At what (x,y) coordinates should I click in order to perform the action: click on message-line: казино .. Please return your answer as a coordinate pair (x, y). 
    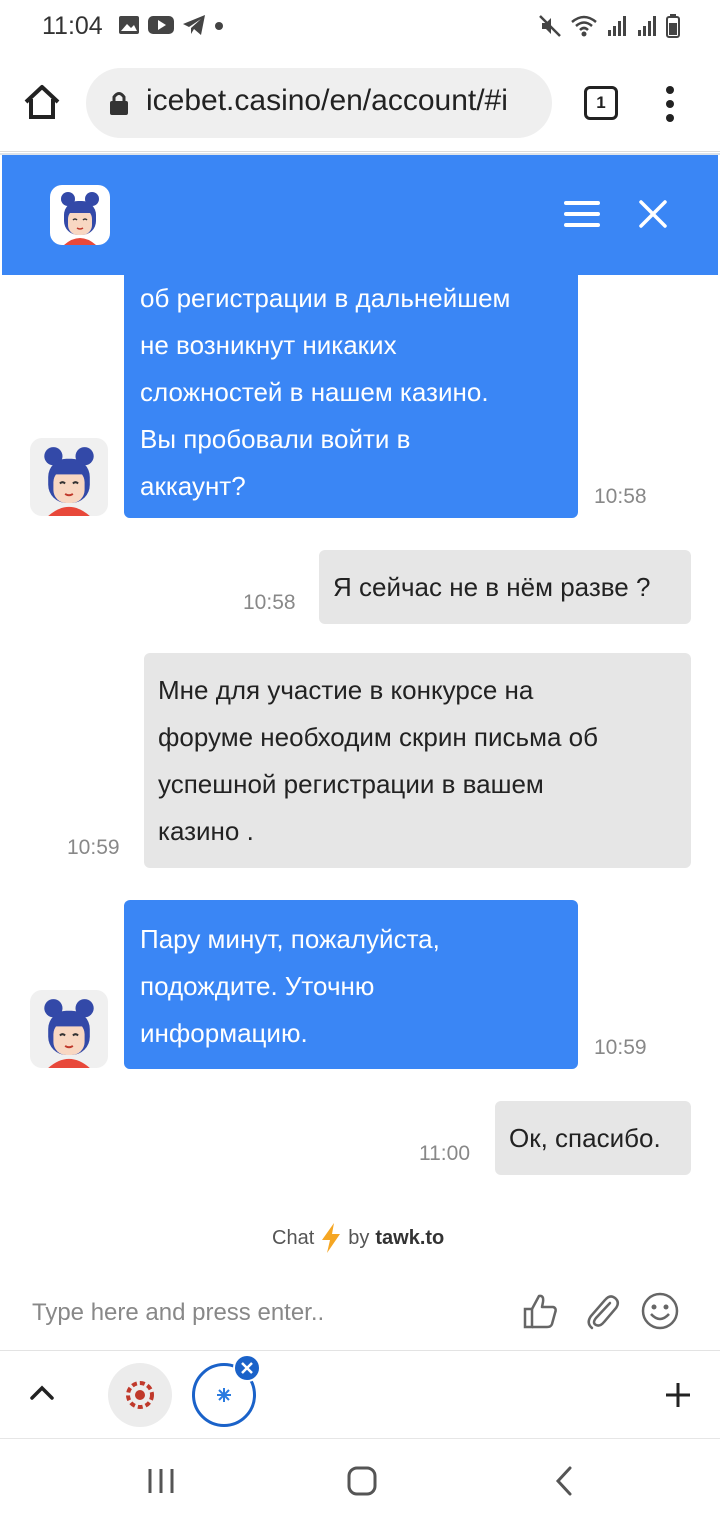
    Looking at the image, I should click on (206, 831).